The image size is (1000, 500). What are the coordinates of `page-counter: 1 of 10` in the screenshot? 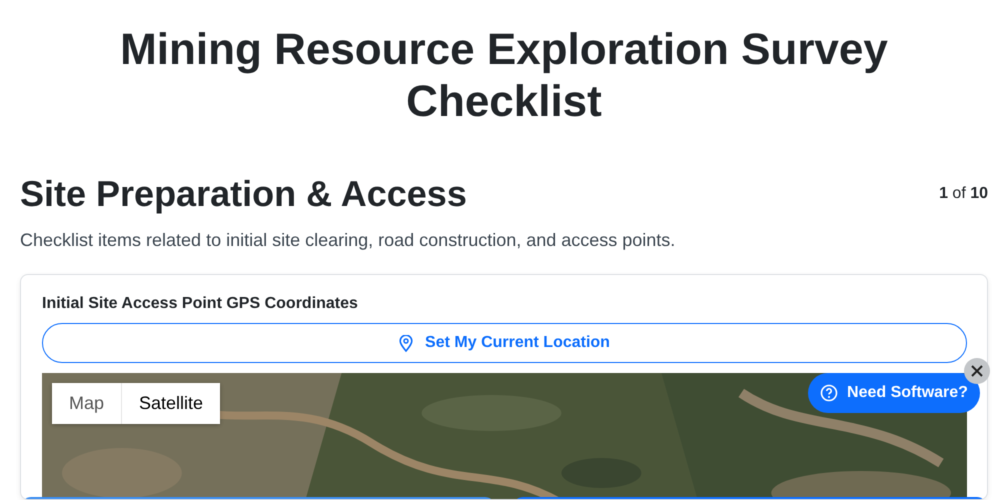 It's located at (963, 194).